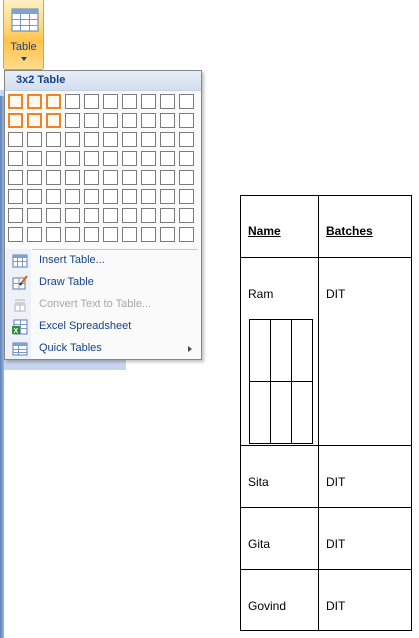  What do you see at coordinates (23, 35) in the screenshot?
I see `table-button: Table` at bounding box center [23, 35].